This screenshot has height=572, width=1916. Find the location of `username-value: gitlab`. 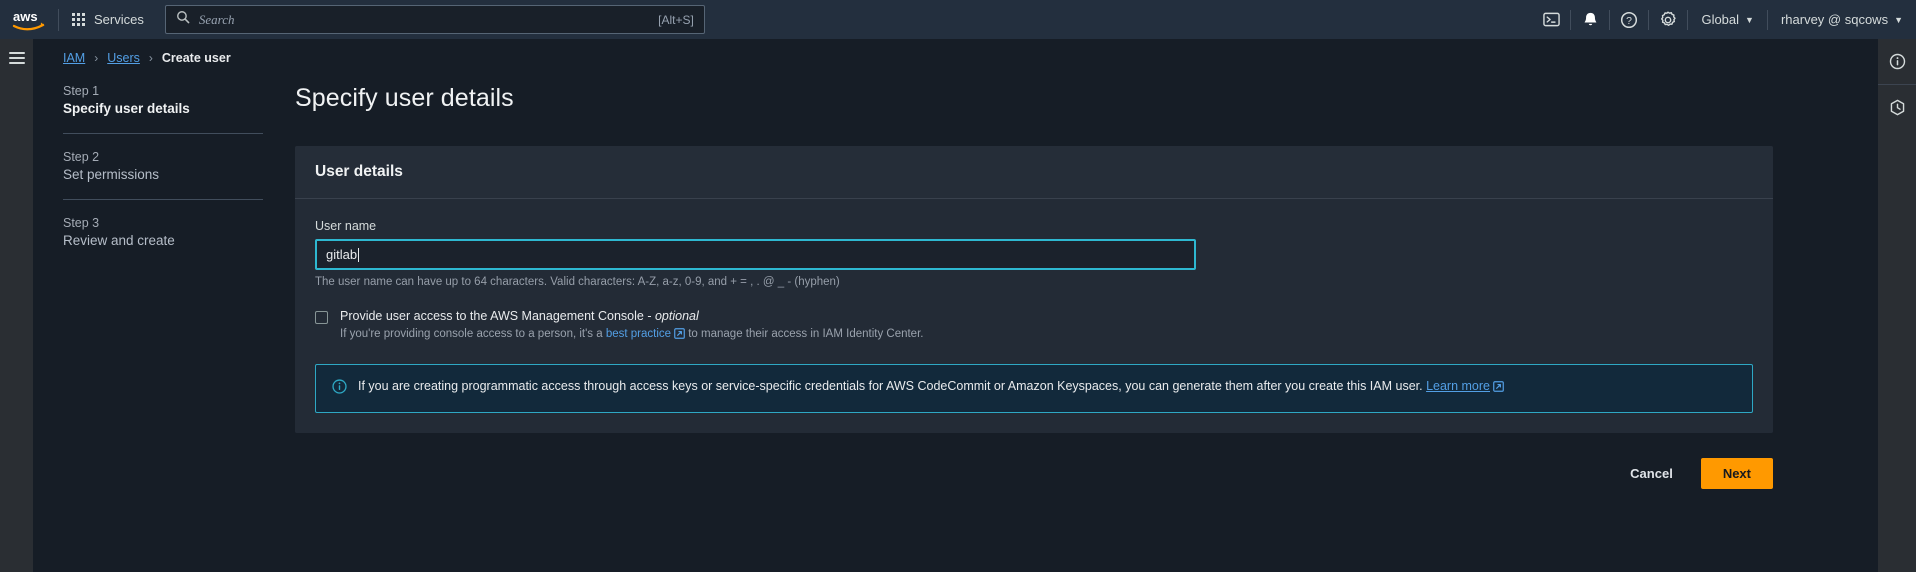

username-value: gitlab is located at coordinates (342, 254).